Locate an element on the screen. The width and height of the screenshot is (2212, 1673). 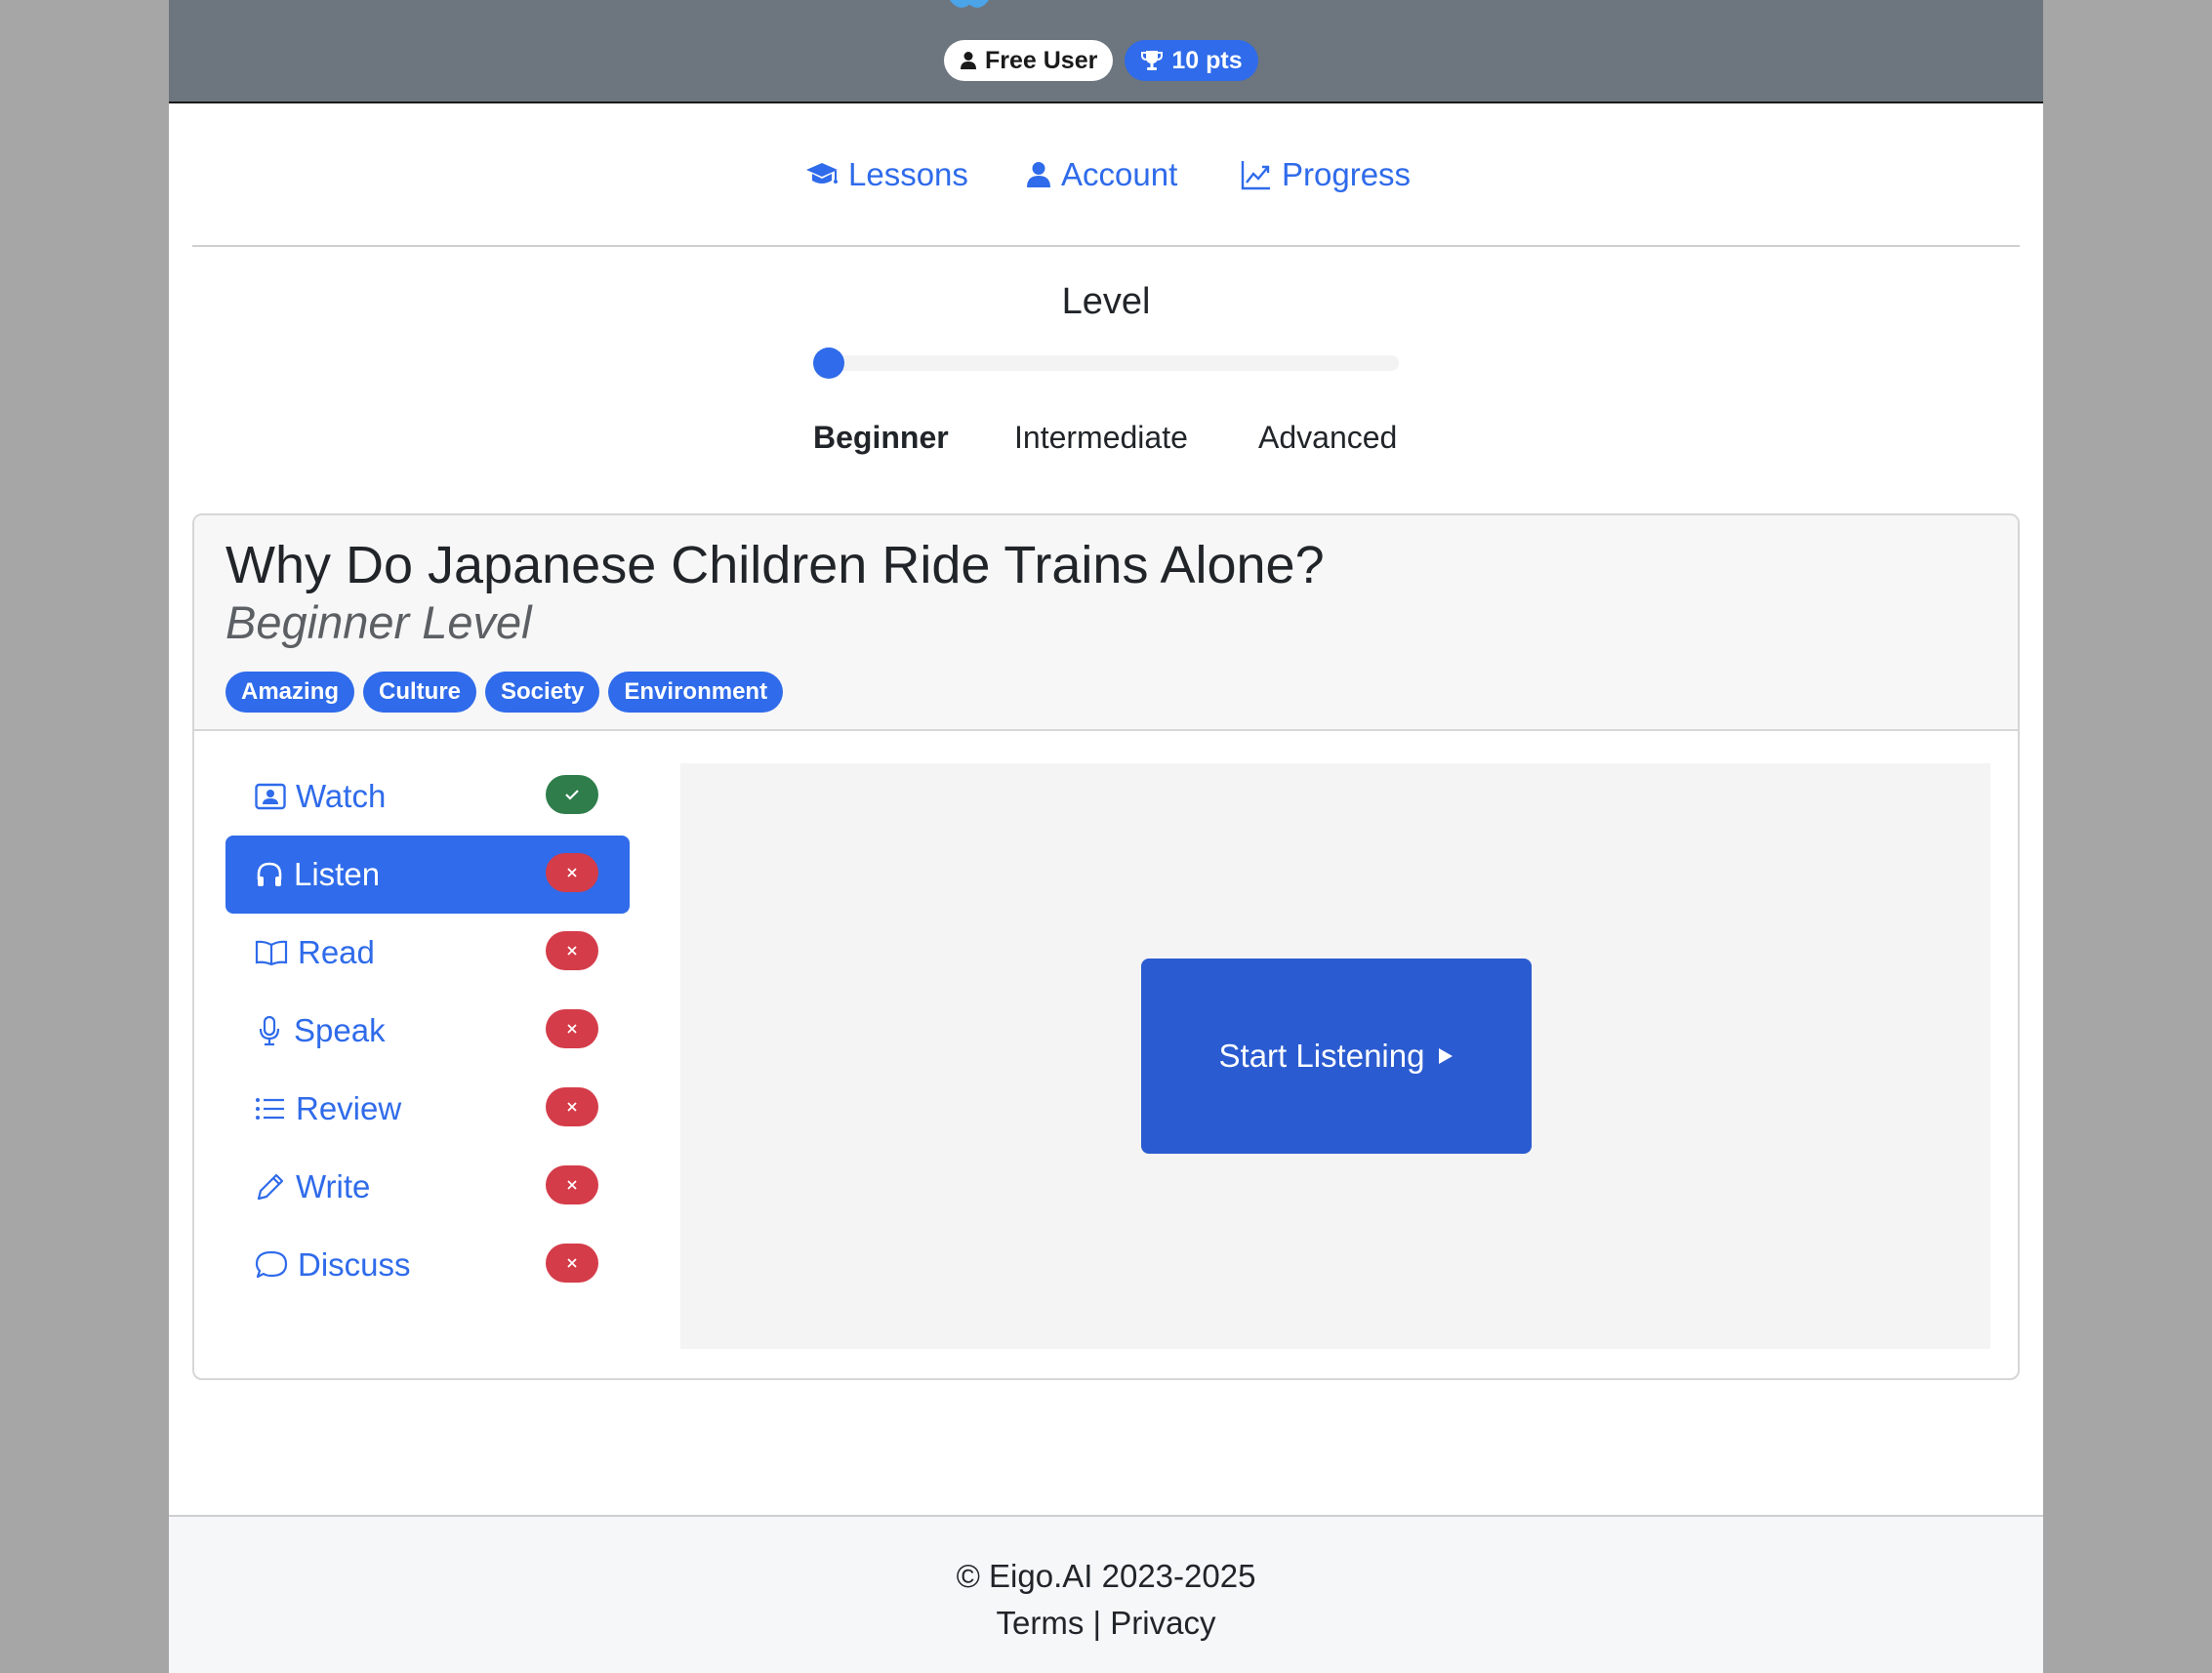
points-label: 10 pts is located at coordinates (1207, 60).